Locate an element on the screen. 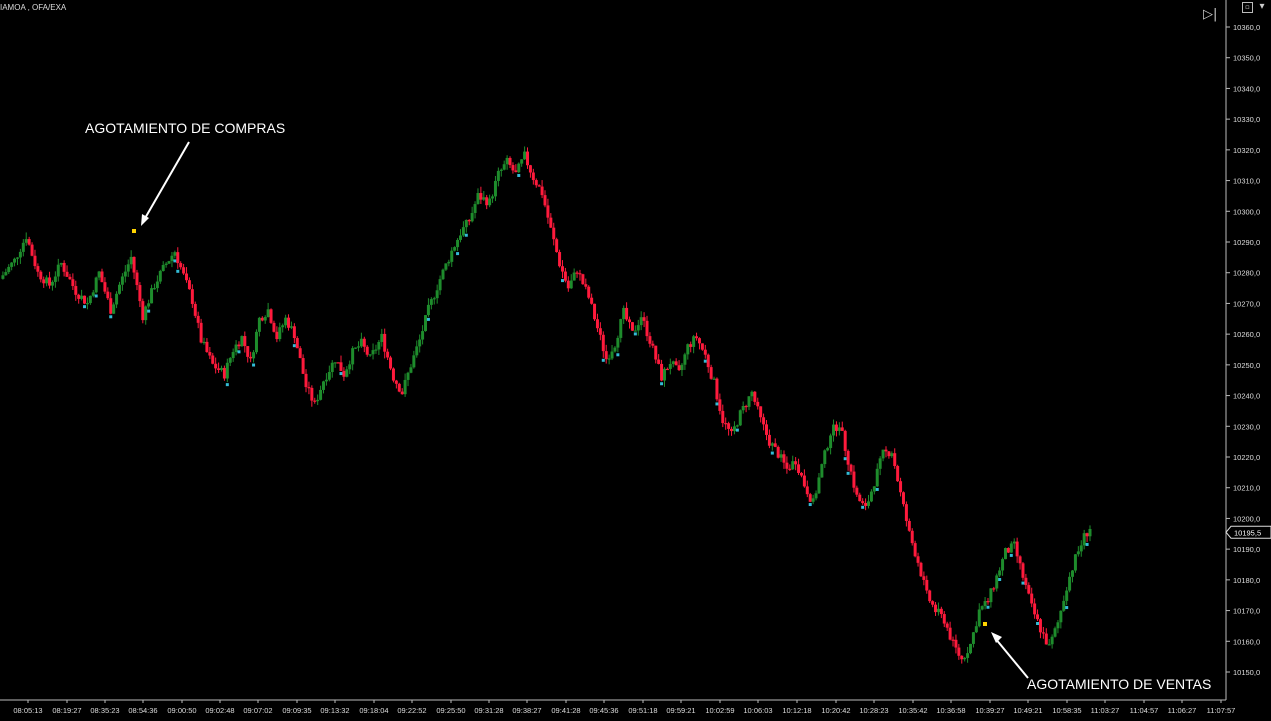 This screenshot has height=721, width=1271. menu-button: ▾ is located at coordinates (1262, 7).